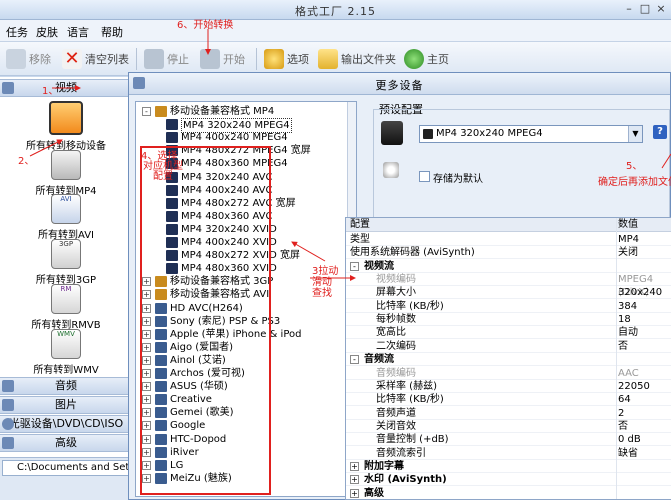  Describe the element at coordinates (508, 440) in the screenshot. I see `property-row: 音量控制 (+dB) 0 dB` at that location.